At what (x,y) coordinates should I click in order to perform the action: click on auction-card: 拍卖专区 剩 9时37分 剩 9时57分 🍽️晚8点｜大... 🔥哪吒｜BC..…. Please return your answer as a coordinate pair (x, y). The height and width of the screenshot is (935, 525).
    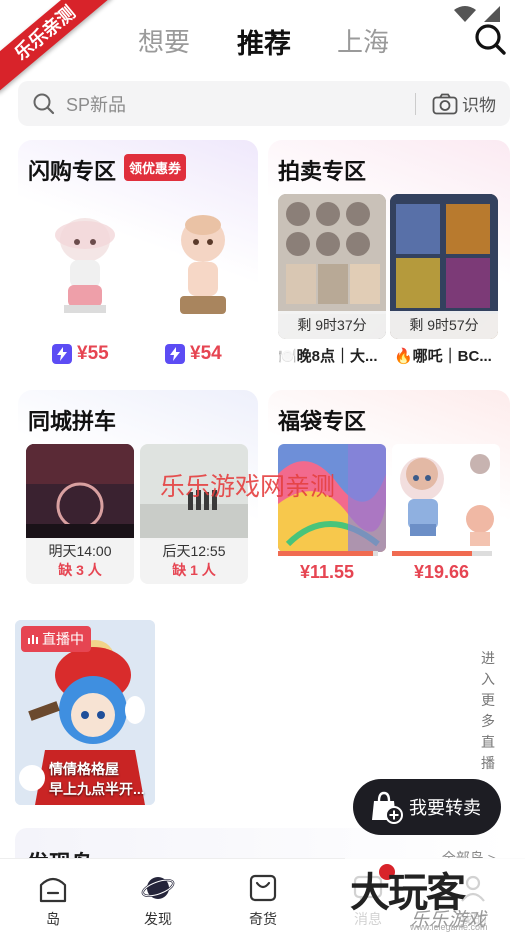
    Looking at the image, I should click on (389, 257).